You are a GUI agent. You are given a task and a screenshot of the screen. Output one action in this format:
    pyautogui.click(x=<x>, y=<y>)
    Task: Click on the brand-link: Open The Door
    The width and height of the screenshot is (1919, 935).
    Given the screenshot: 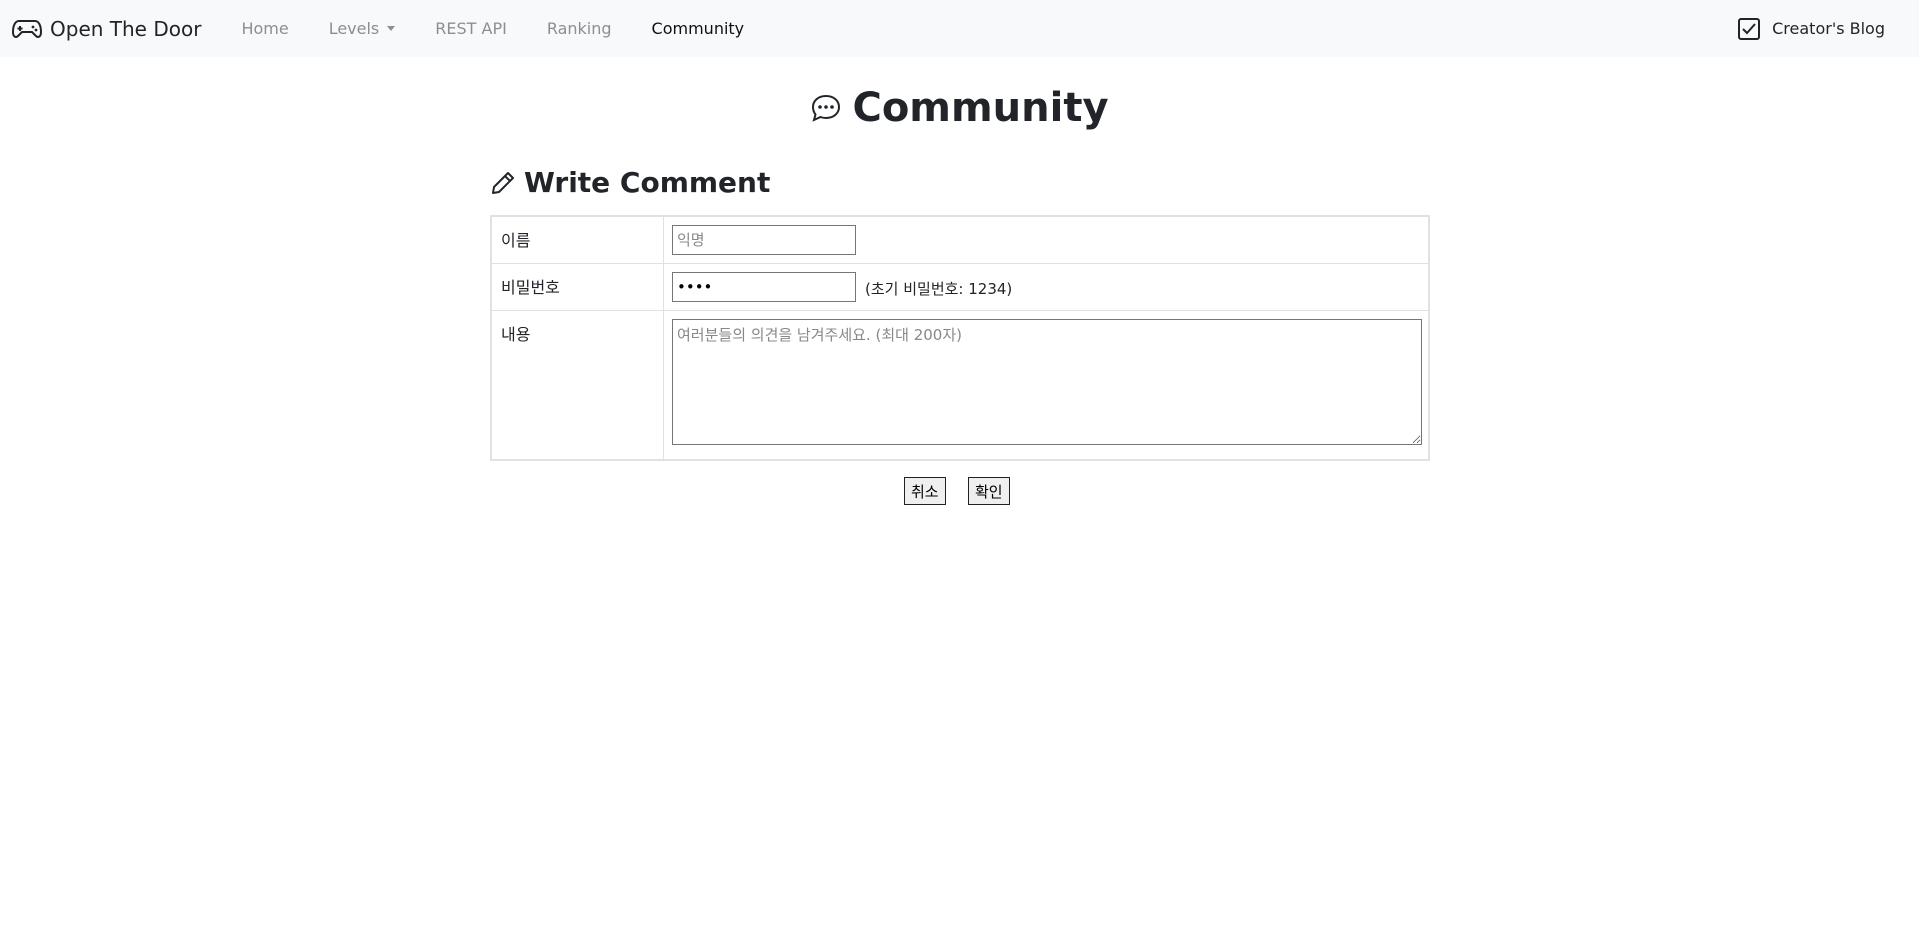 What is the action you would take?
    pyautogui.click(x=106, y=29)
    